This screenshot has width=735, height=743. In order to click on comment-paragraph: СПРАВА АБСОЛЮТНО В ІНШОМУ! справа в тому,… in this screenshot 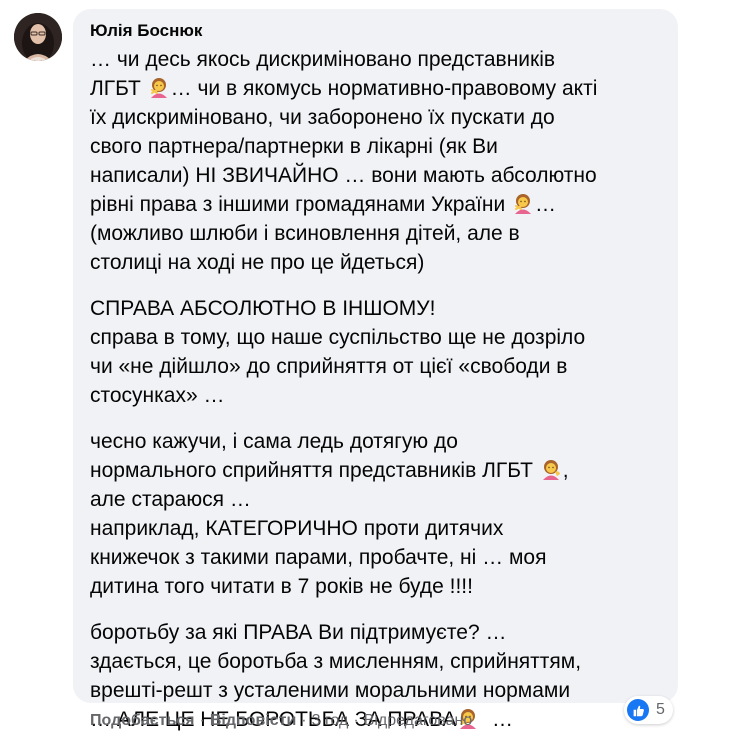, I will do `click(377, 352)`.